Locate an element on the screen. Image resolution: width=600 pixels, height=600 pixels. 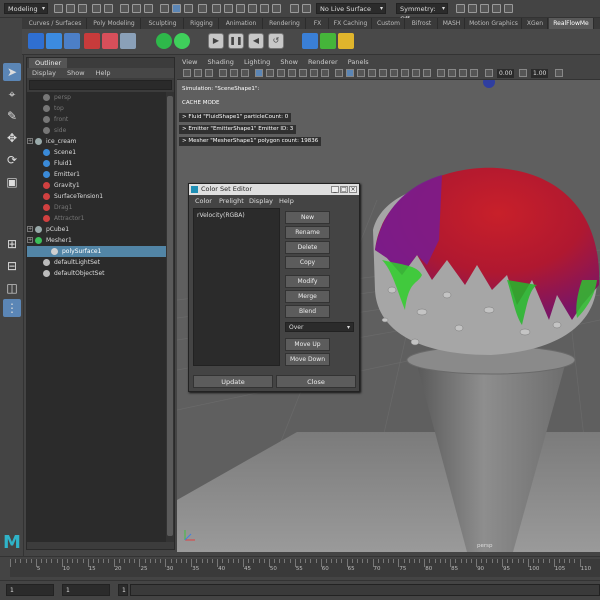
cse-menu-prelight: Prelight is located at coordinates (231, 201).